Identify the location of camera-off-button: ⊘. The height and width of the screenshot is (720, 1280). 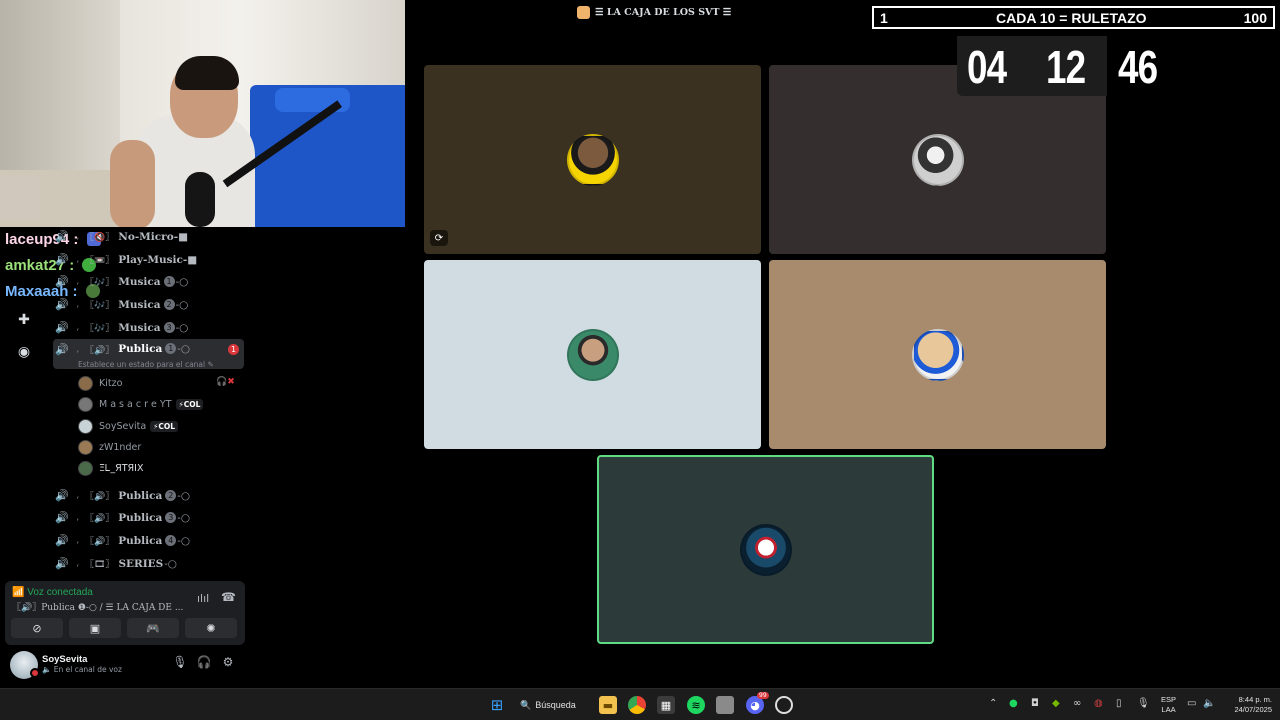
(37, 628).